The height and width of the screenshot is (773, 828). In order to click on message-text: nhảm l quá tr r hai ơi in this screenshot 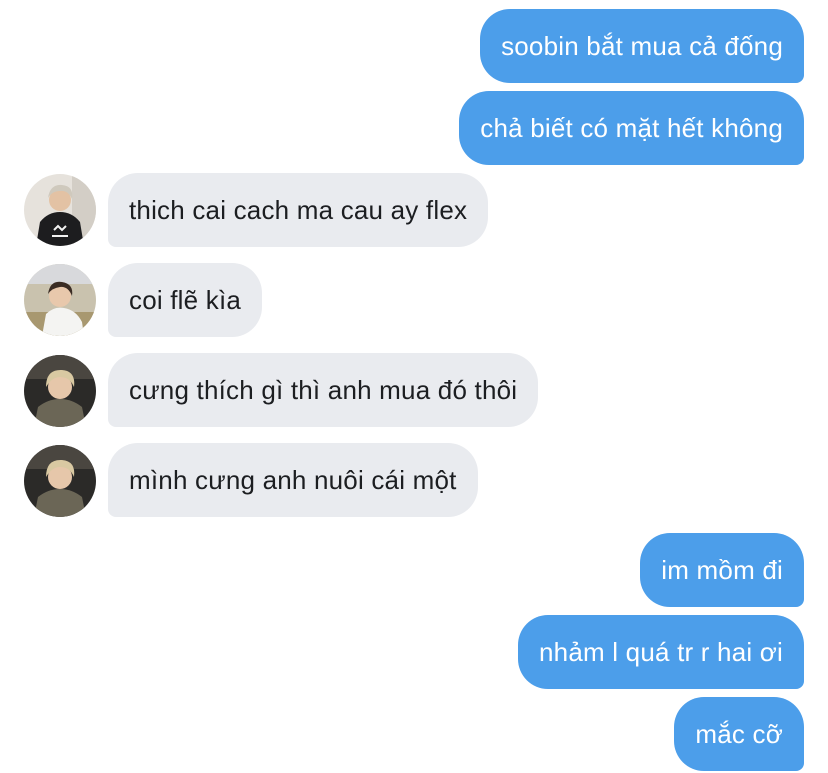, I will do `click(661, 651)`.